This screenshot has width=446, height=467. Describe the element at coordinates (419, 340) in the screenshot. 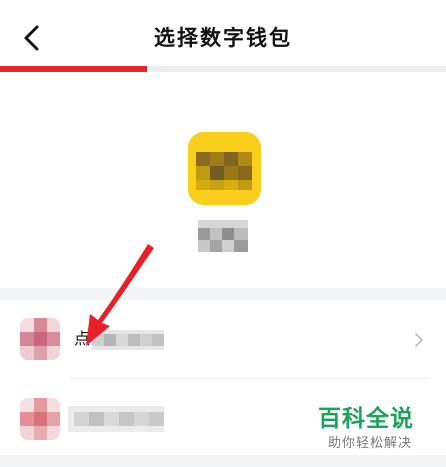

I see `chevron-right-icon` at that location.